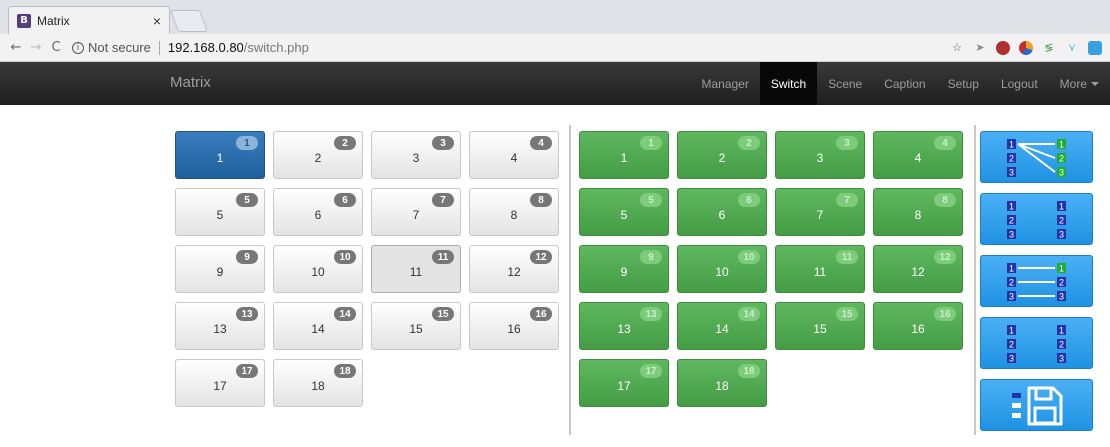 This screenshot has height=447, width=1110. What do you see at coordinates (1003, 47) in the screenshot?
I see `extension-red-icon` at bounding box center [1003, 47].